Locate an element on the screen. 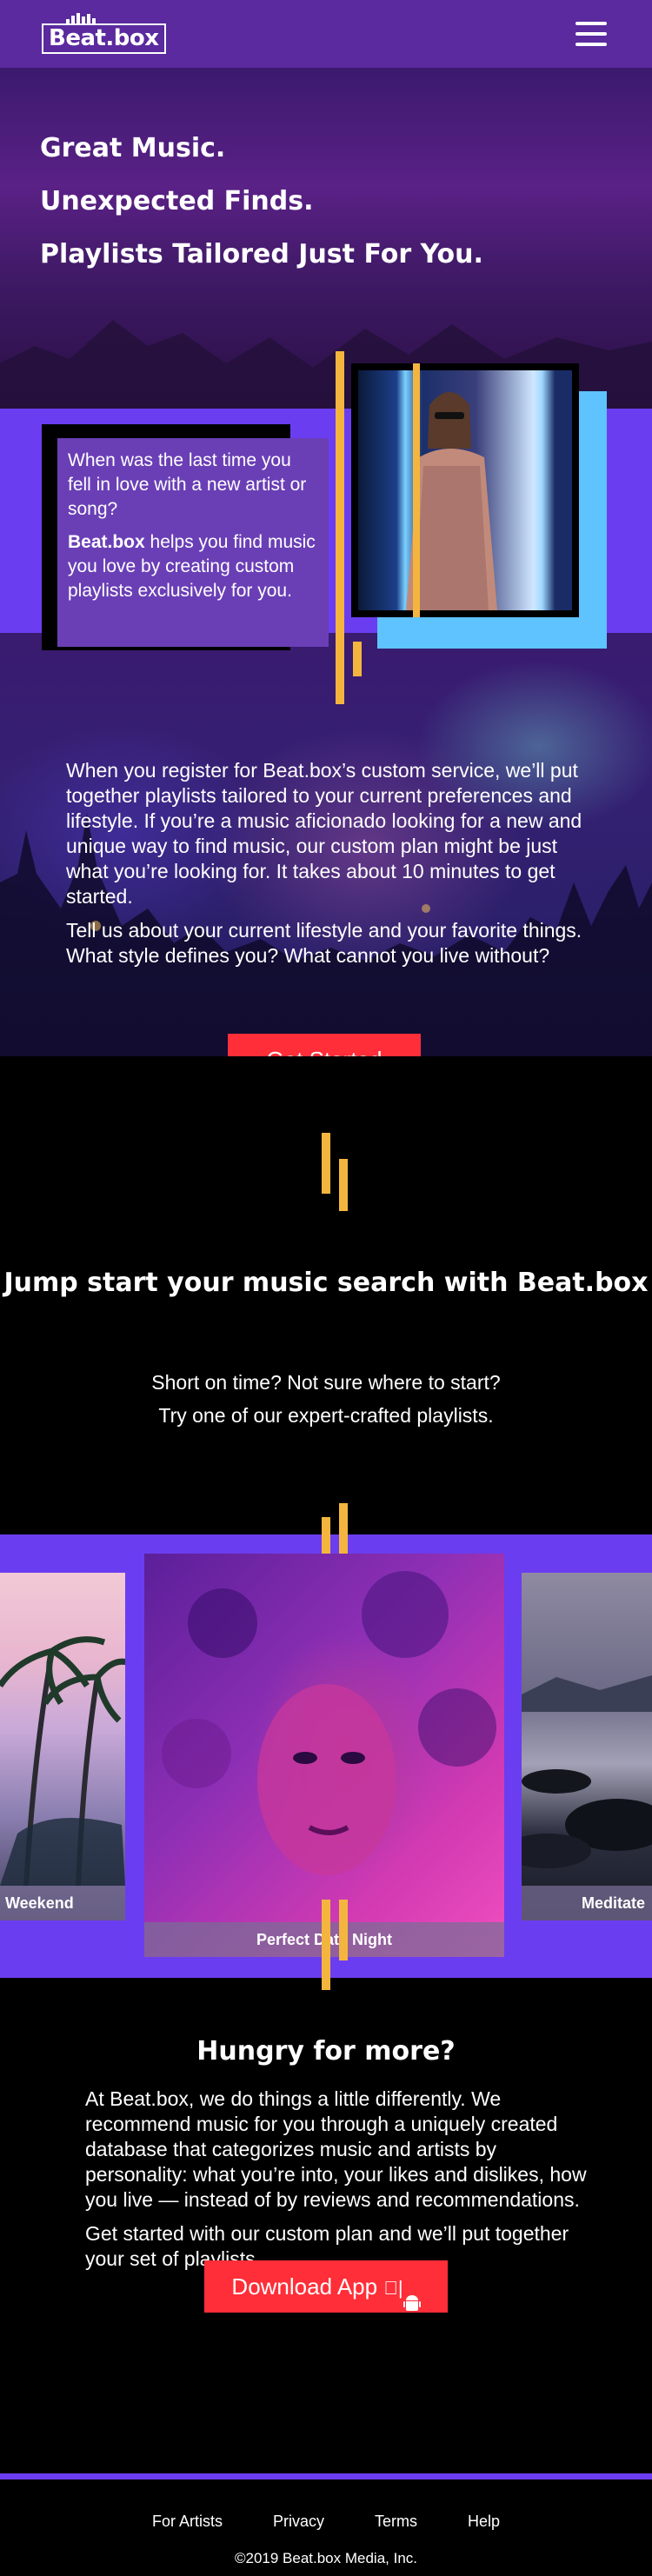  footer-link-privacy: Privacy is located at coordinates (298, 2522).